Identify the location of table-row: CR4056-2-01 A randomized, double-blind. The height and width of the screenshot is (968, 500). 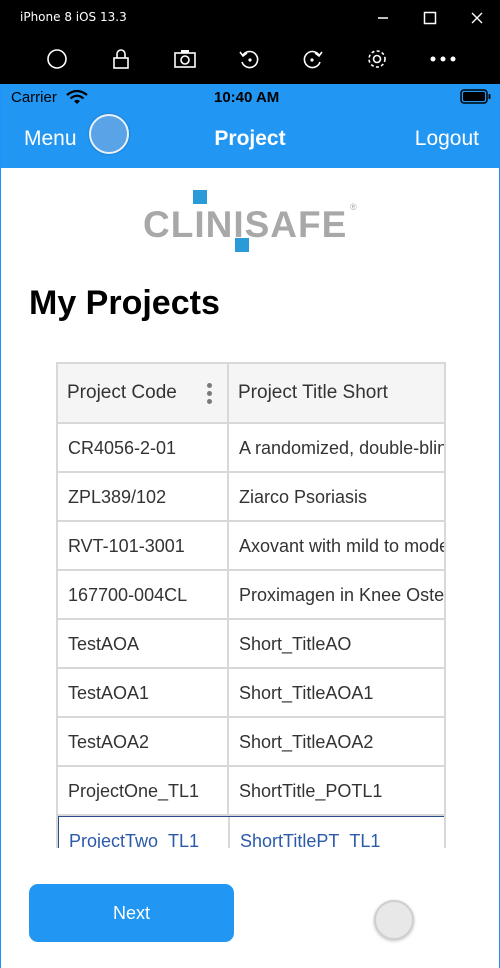
(251, 448).